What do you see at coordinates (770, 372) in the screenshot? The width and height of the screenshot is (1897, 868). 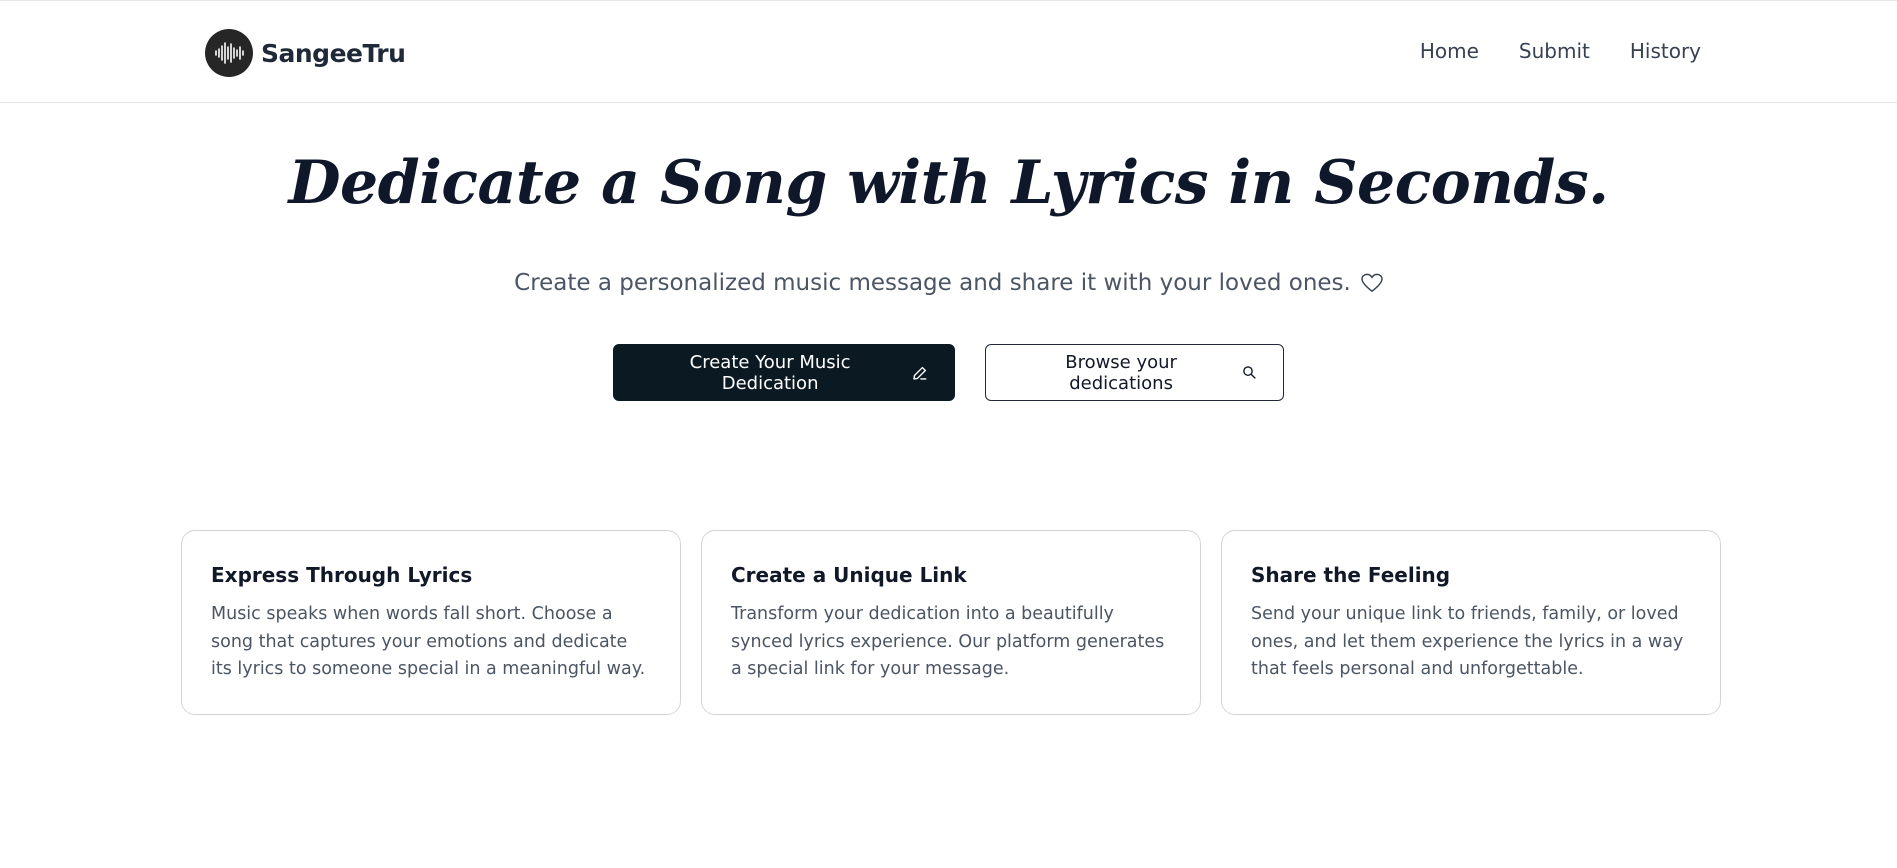 I see `create-dedication-label: Create Your Music Dedication` at bounding box center [770, 372].